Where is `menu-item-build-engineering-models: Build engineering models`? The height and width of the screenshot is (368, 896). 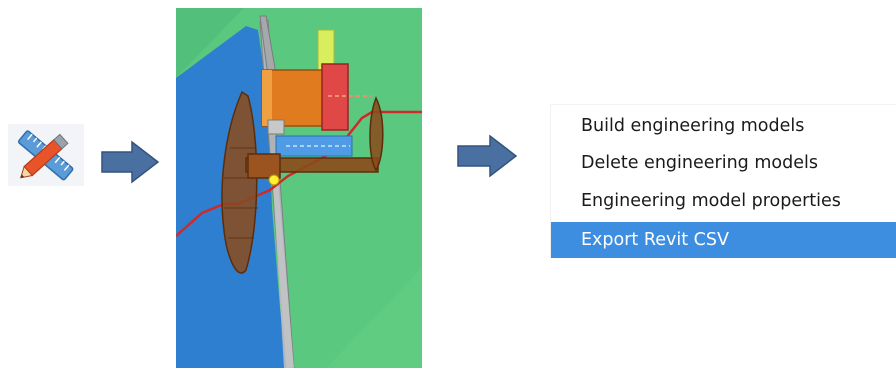
menu-item-build-engineering-models: Build engineering models is located at coordinates (723, 126).